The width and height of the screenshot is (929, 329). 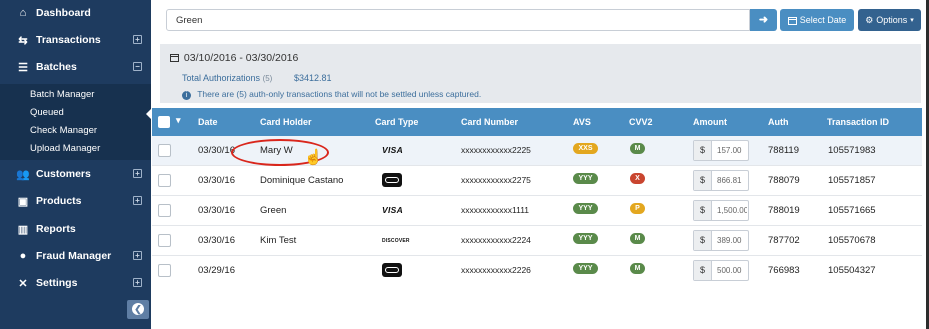 What do you see at coordinates (75, 256) in the screenshot?
I see `sidebar-item-fraud-manager: ● Fraud Manager +` at bounding box center [75, 256].